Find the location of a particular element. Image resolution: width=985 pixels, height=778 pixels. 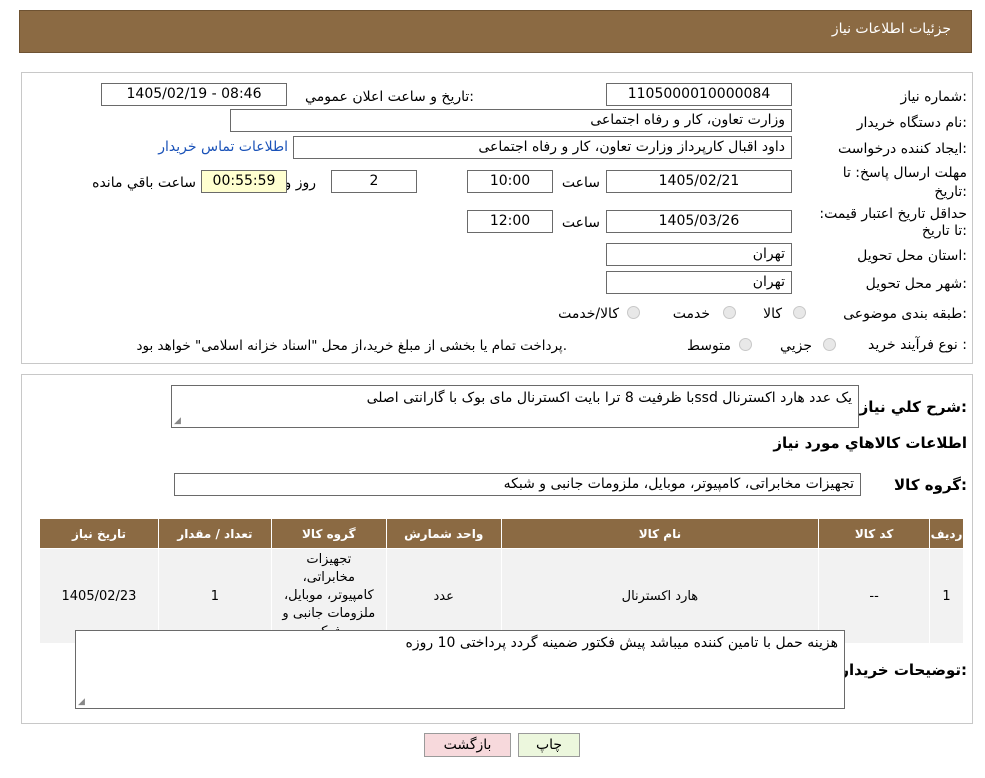

process-minor-label: جزیي is located at coordinates (796, 346).